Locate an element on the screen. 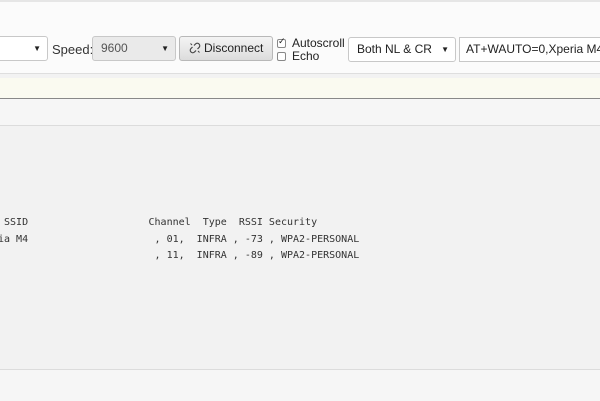 The image size is (600, 401). output-line: ia M4 , 01, INFRA , -73 , WPA2-PERSONAL is located at coordinates (180, 239).